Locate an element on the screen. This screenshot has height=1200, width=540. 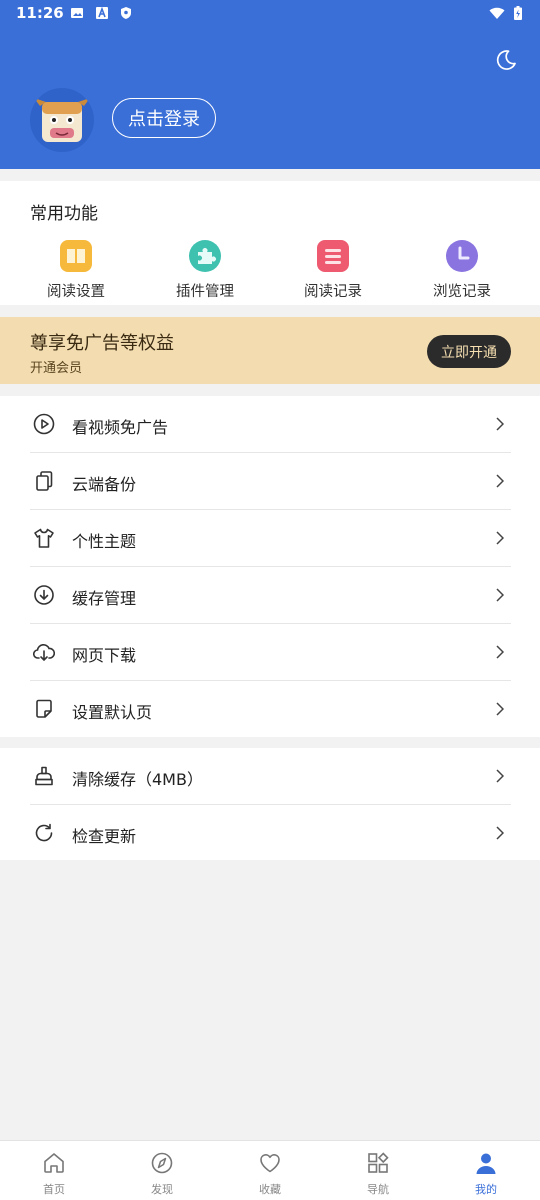
maintenance-list: 清除缓存（4MB） 检查更新 is located at coordinates (270, 804).